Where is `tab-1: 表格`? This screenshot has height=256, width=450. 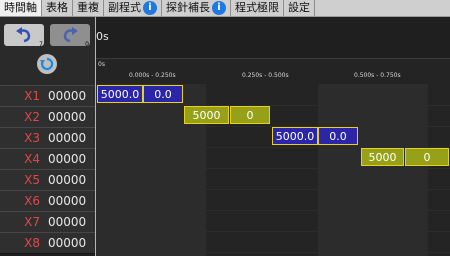
tab-1: 表格 is located at coordinates (57, 8).